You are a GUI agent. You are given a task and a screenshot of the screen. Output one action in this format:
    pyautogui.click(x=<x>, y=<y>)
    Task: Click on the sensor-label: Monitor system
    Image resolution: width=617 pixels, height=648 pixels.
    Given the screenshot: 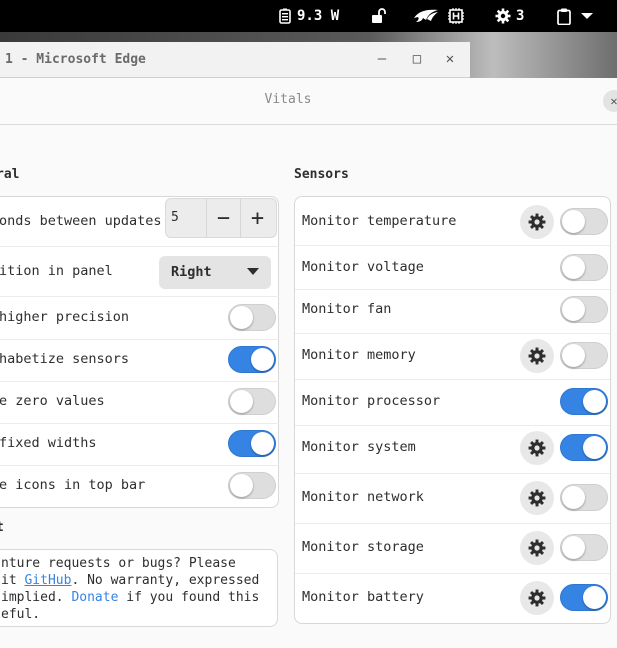 What is the action you would take?
    pyautogui.click(x=359, y=447)
    